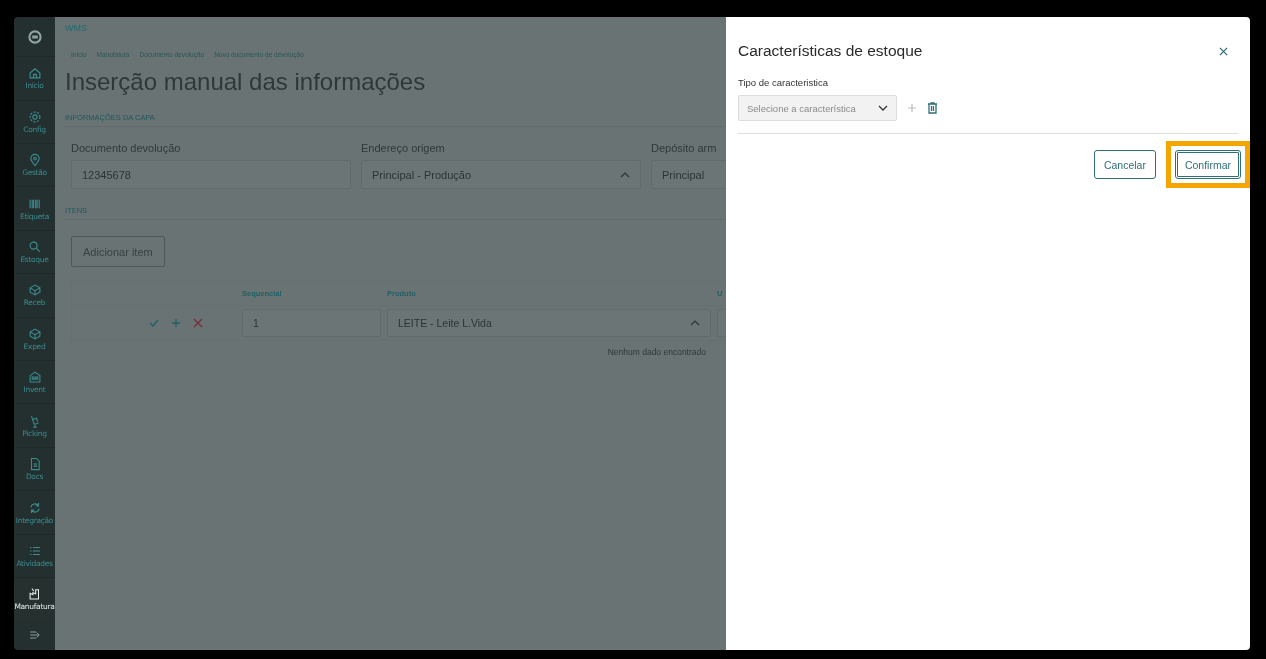  I want to click on select-field: Principal - Produção, so click(501, 174).